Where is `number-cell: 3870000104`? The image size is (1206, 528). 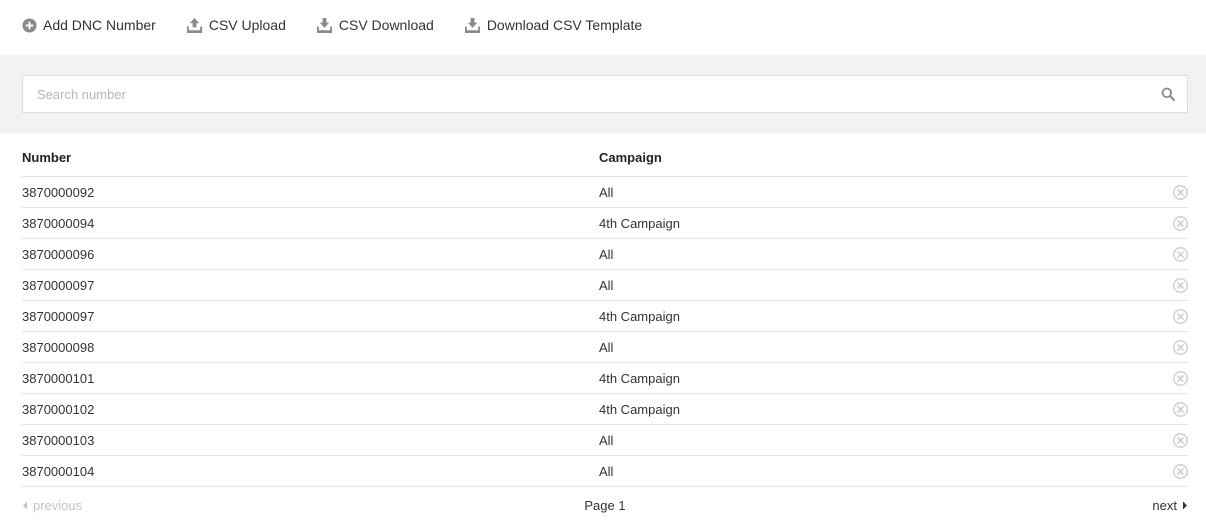
number-cell: 3870000104 is located at coordinates (58, 471).